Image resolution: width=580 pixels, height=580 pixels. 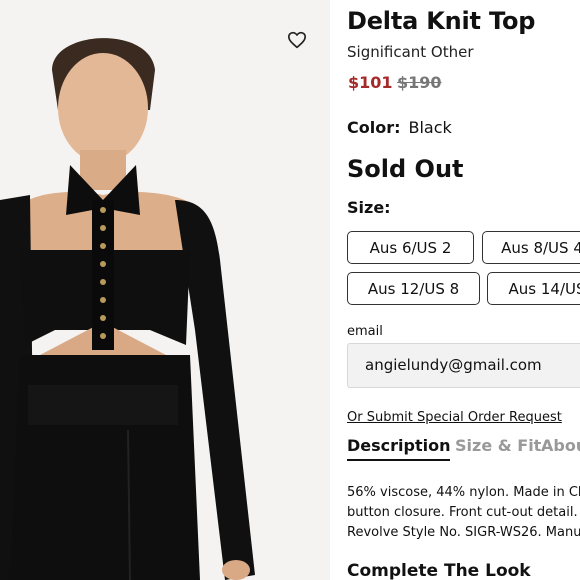 I want to click on size-option-aus6: Aus 6/US 2, so click(x=410, y=247).